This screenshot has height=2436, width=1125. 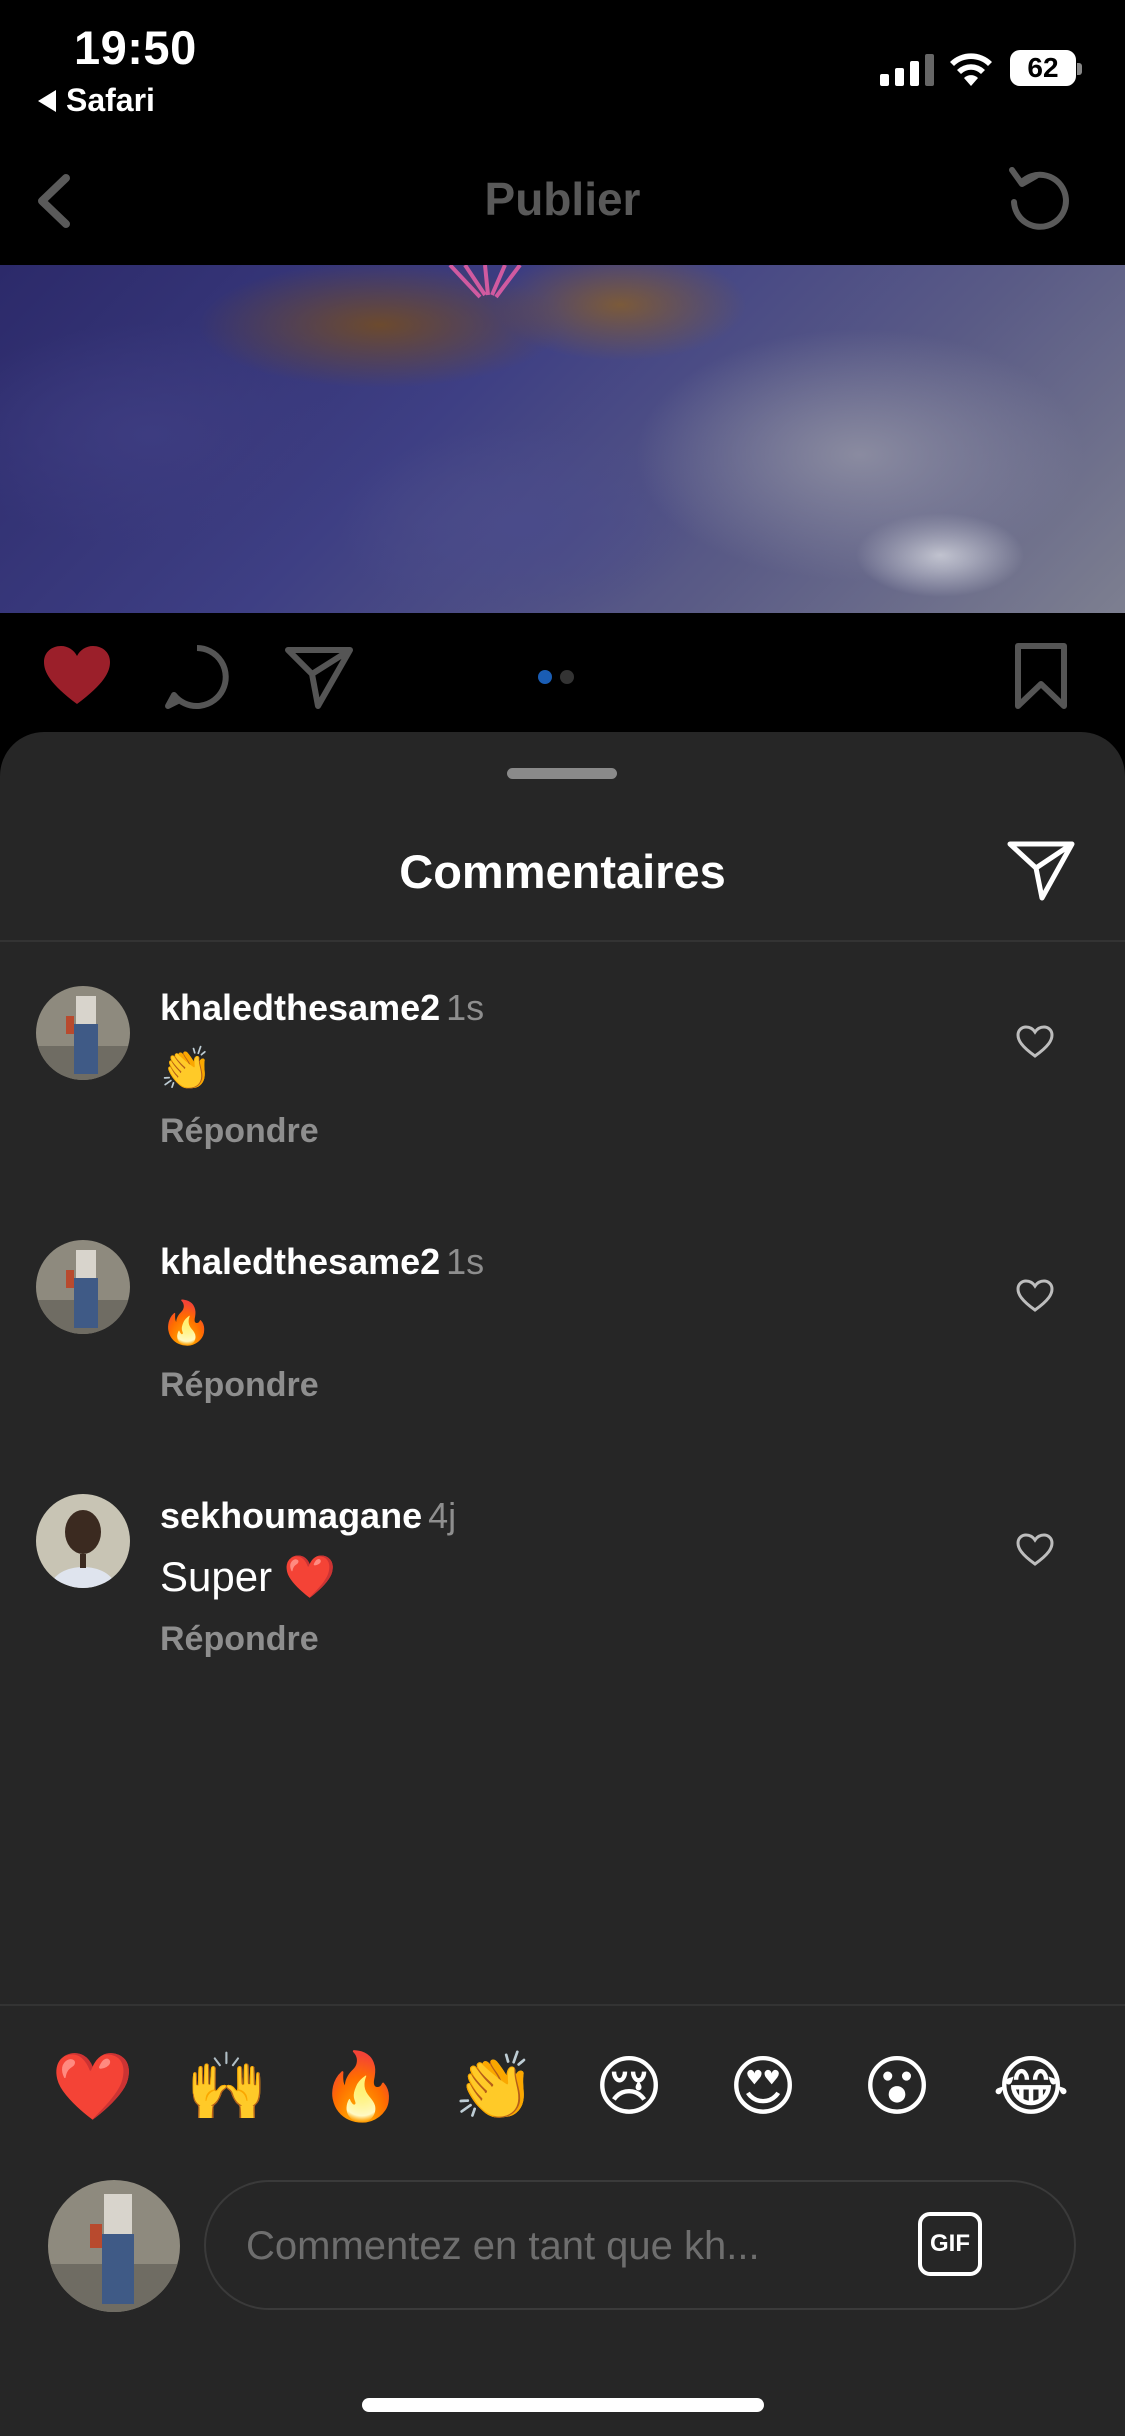 What do you see at coordinates (110, 100) in the screenshot?
I see `back-app-label: Safari` at bounding box center [110, 100].